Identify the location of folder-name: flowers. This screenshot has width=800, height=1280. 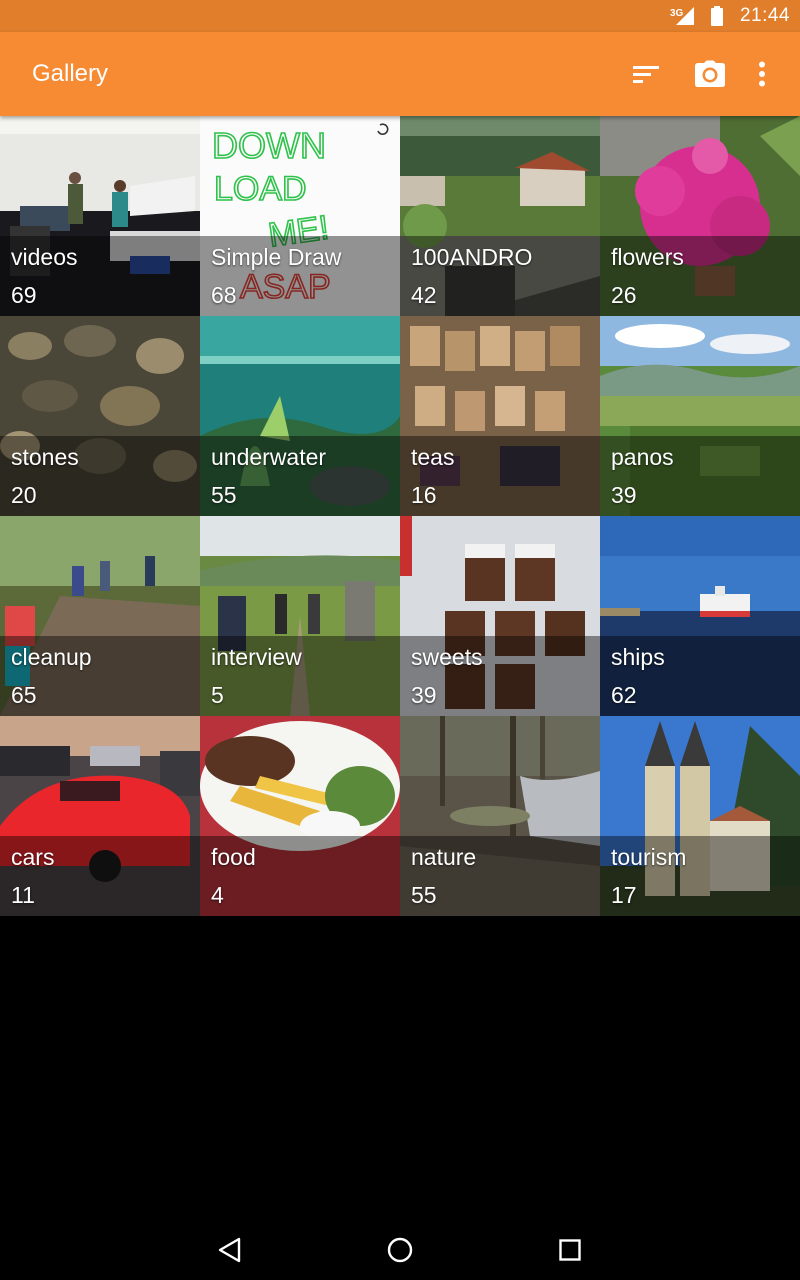
(647, 257).